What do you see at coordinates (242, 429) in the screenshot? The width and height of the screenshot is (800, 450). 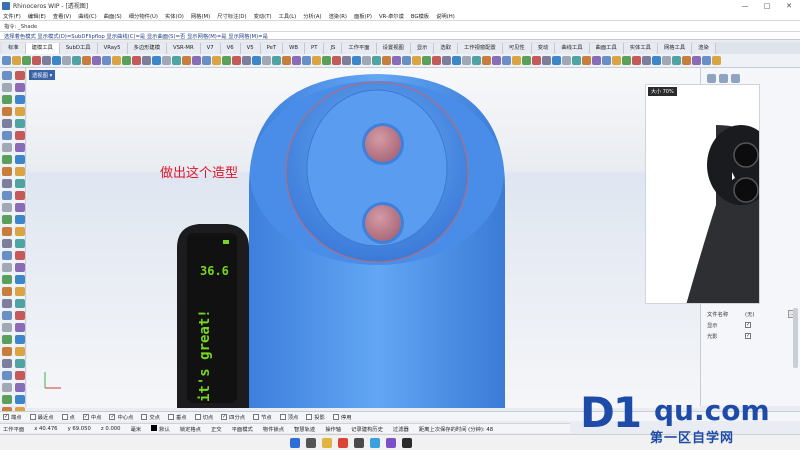 I see `planar-toggle: 平面模式` at bounding box center [242, 429].